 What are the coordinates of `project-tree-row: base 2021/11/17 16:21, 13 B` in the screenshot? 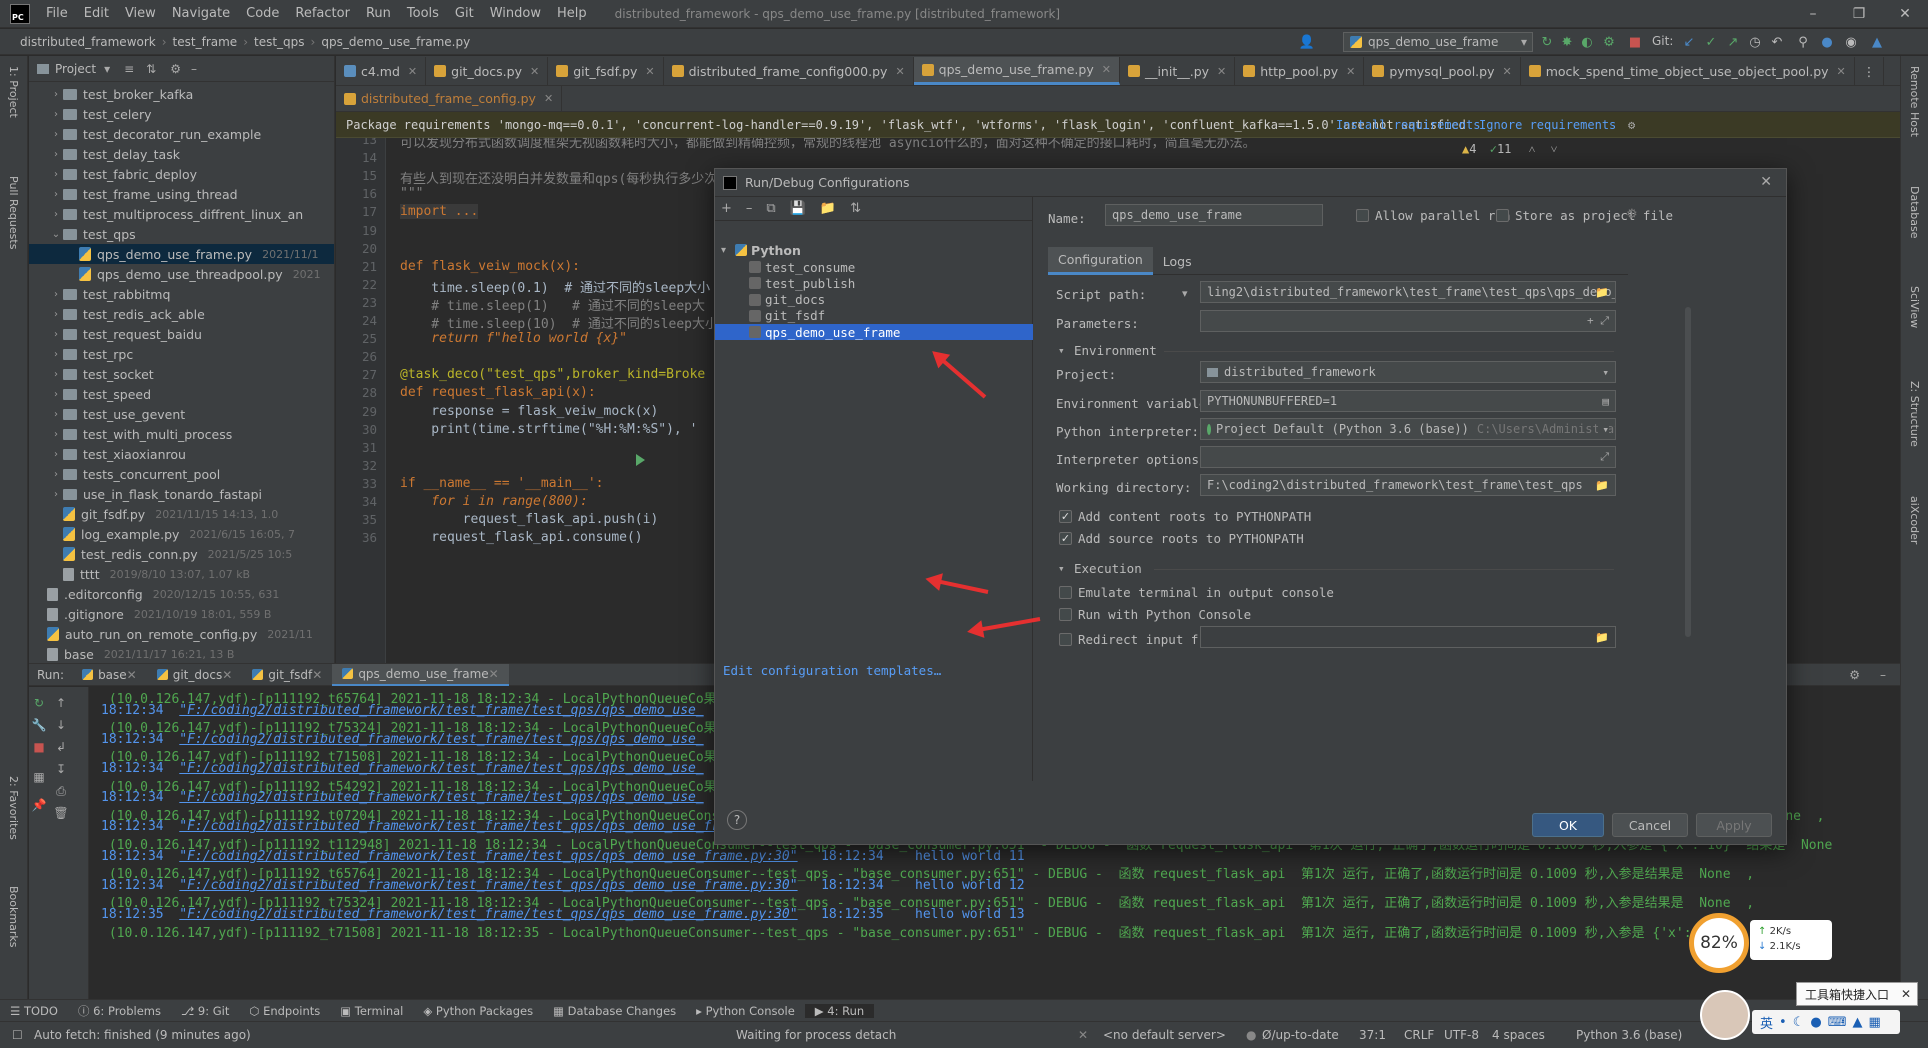 It's located at (181, 653).